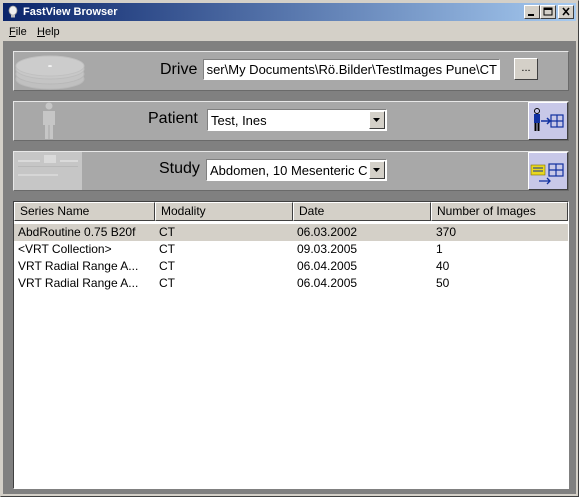 The image size is (579, 497). Describe the element at coordinates (77, 232) in the screenshot. I see `series-name-cell: AbdRoutine 0.75 B20f` at that location.